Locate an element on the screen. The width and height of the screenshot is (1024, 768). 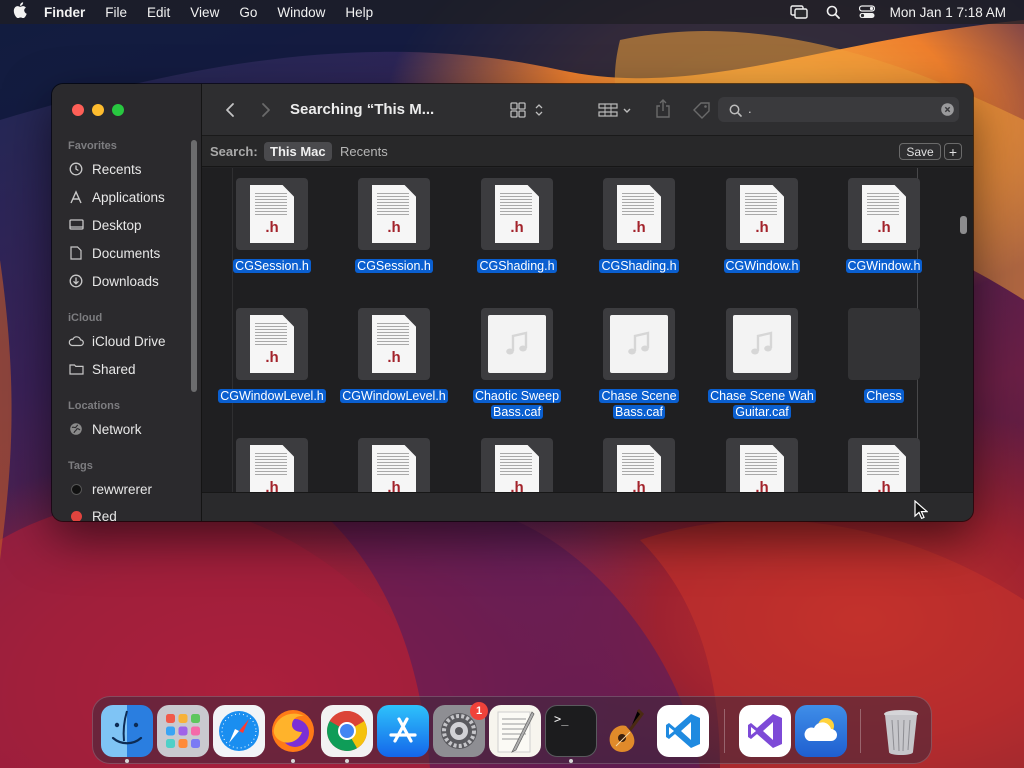
share-icon is located at coordinates (663, 109).